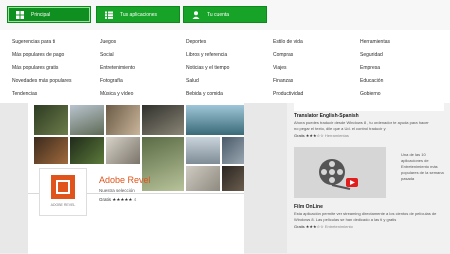  Describe the element at coordinates (117, 94) in the screenshot. I see `menu-item: Música y vídeo` at that location.